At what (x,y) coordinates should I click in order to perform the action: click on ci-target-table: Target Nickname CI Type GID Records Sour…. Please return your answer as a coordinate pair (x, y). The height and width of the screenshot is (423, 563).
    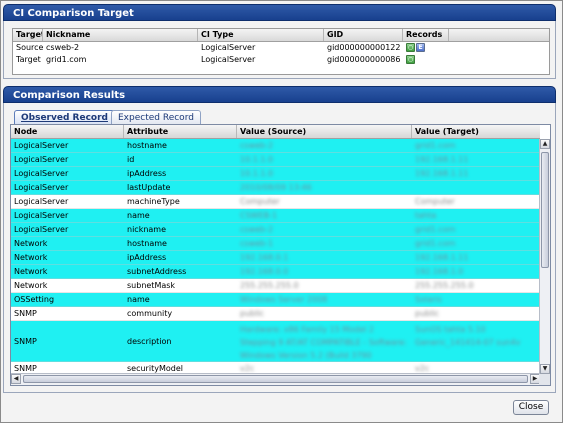
    Looking at the image, I should click on (281, 51).